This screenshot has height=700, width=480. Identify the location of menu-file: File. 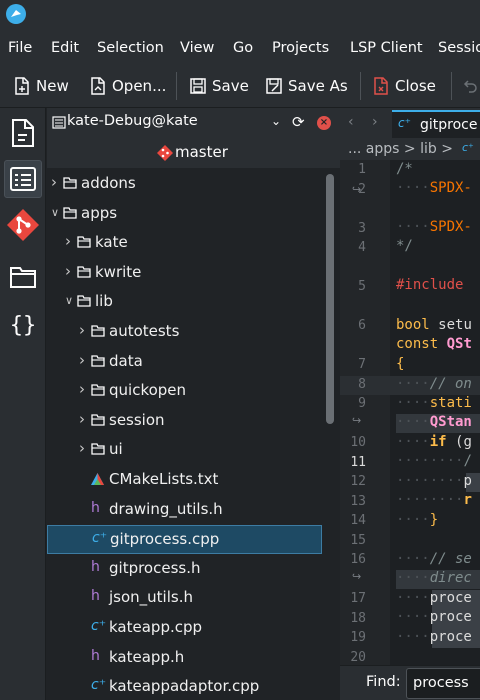
(20, 48).